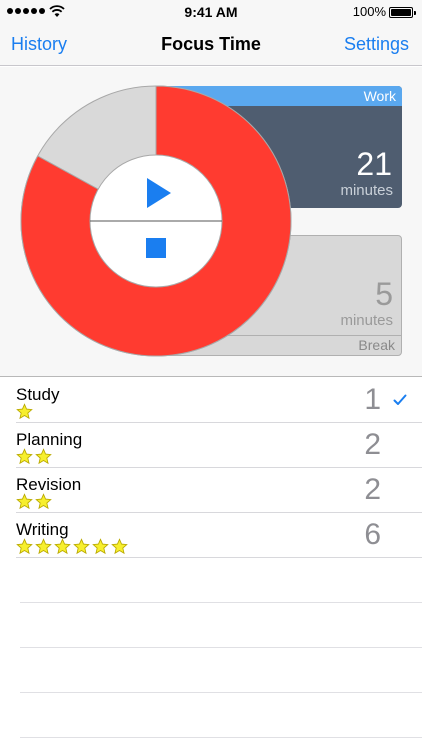  I want to click on stop-icon, so click(156, 248).